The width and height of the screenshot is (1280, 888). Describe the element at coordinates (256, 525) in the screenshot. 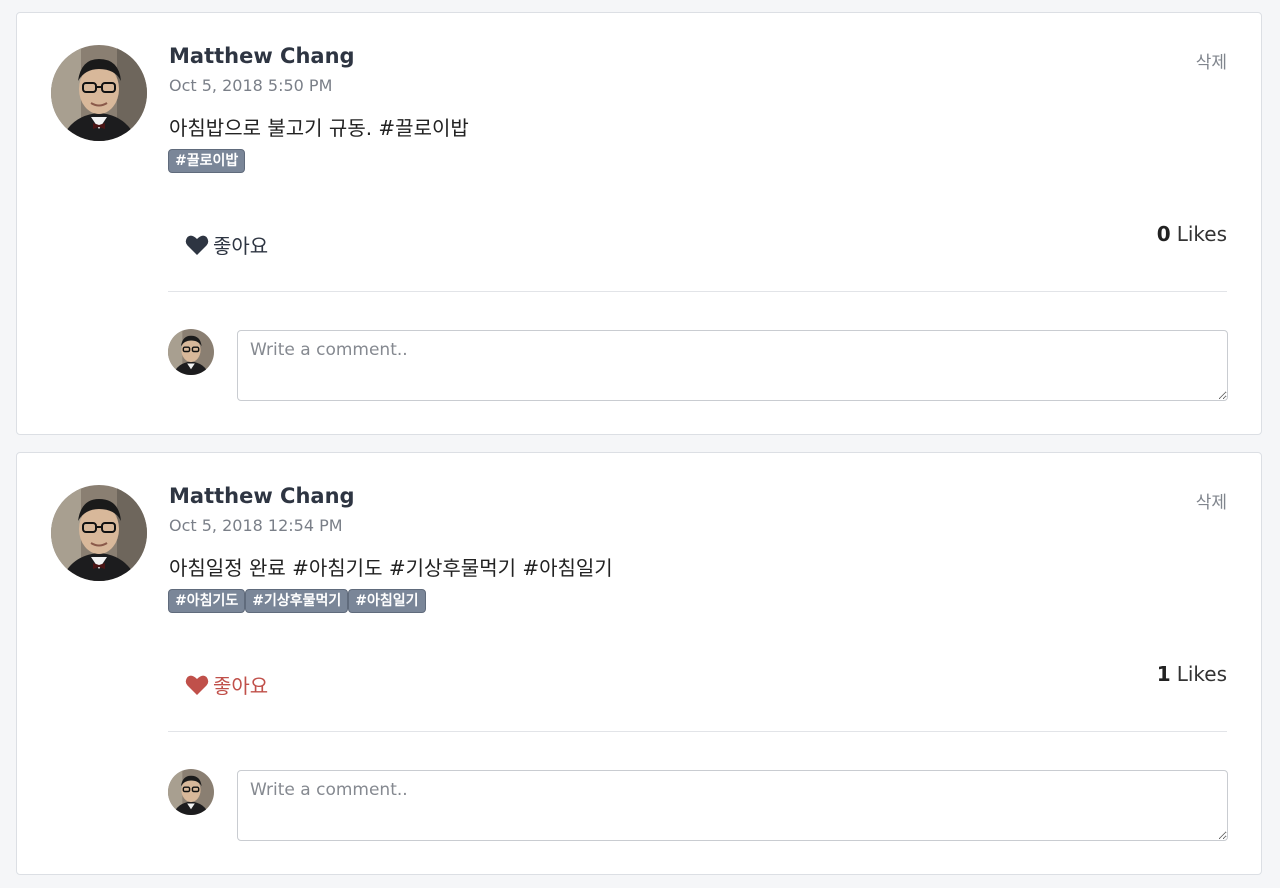

I see `post-date: Oct 5, 2018 12:54 PM` at that location.